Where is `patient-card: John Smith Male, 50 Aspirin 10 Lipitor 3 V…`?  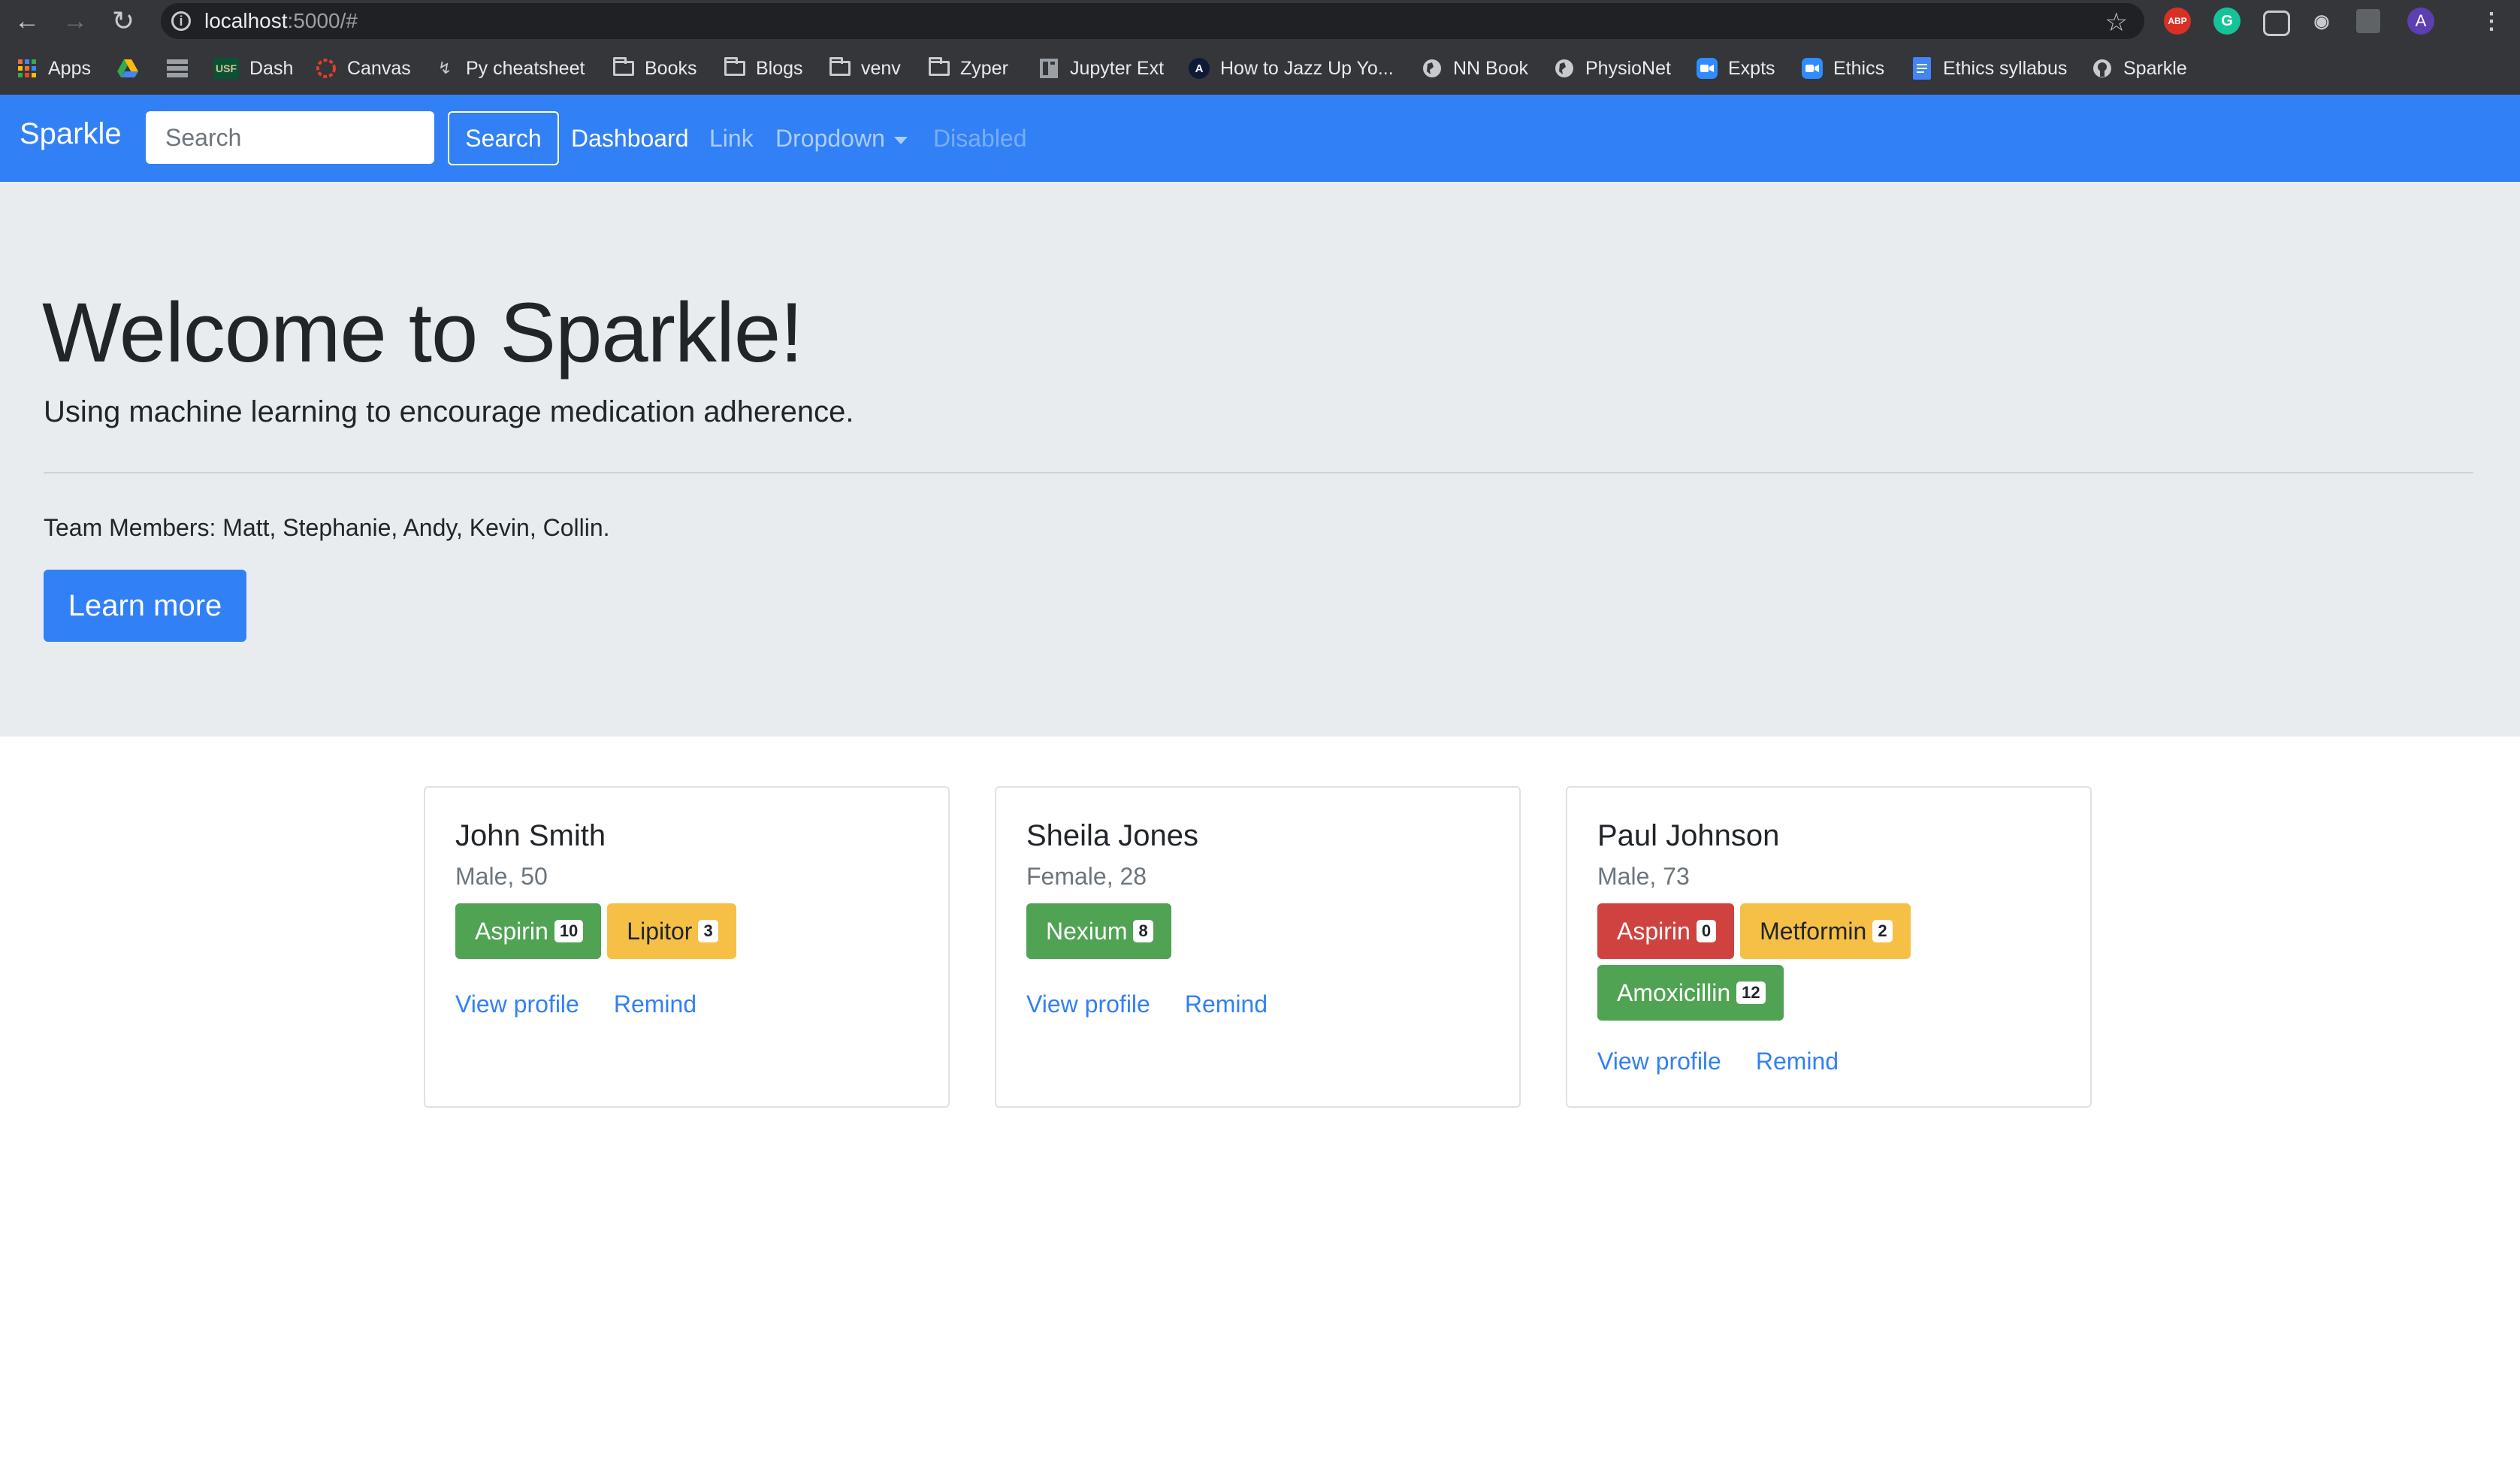 patient-card: John Smith Male, 50 Aspirin 10 Lipitor 3 V… is located at coordinates (687, 947).